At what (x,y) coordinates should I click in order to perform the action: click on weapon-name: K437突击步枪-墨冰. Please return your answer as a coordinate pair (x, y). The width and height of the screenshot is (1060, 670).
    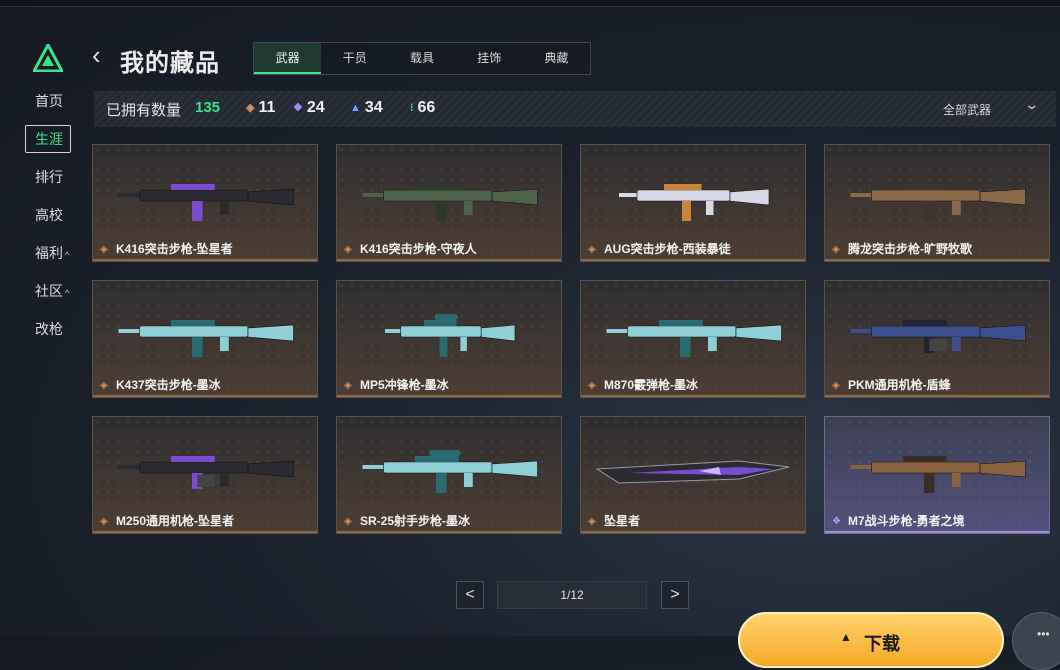
    Looking at the image, I should click on (168, 385).